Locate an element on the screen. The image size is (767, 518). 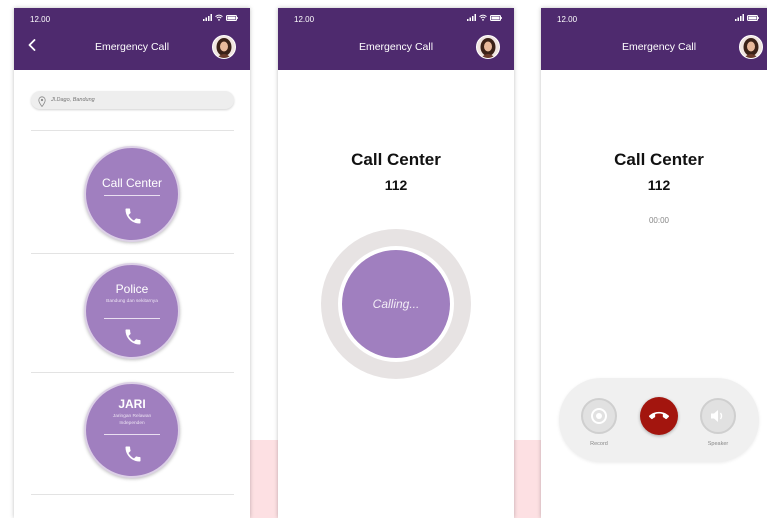
record-label: Record is located at coordinates (599, 444).